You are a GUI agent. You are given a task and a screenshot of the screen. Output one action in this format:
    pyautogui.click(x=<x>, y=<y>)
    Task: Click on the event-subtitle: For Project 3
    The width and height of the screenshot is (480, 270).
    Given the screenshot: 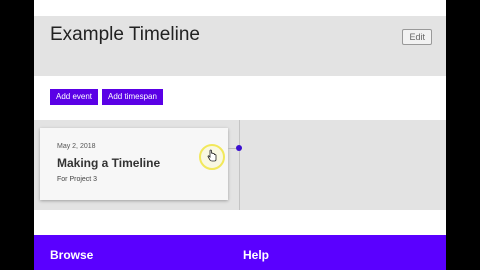 What is the action you would take?
    pyautogui.click(x=77, y=179)
    